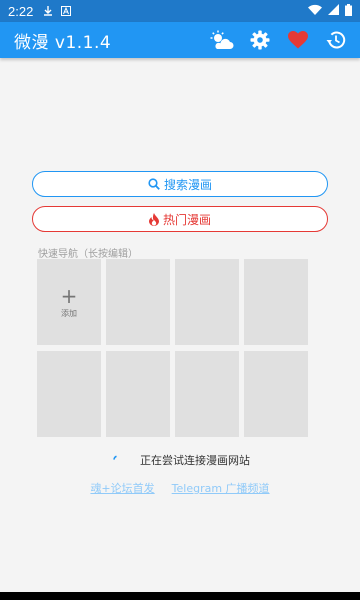 The image size is (360, 600). I want to click on add-label: 添加, so click(69, 313).